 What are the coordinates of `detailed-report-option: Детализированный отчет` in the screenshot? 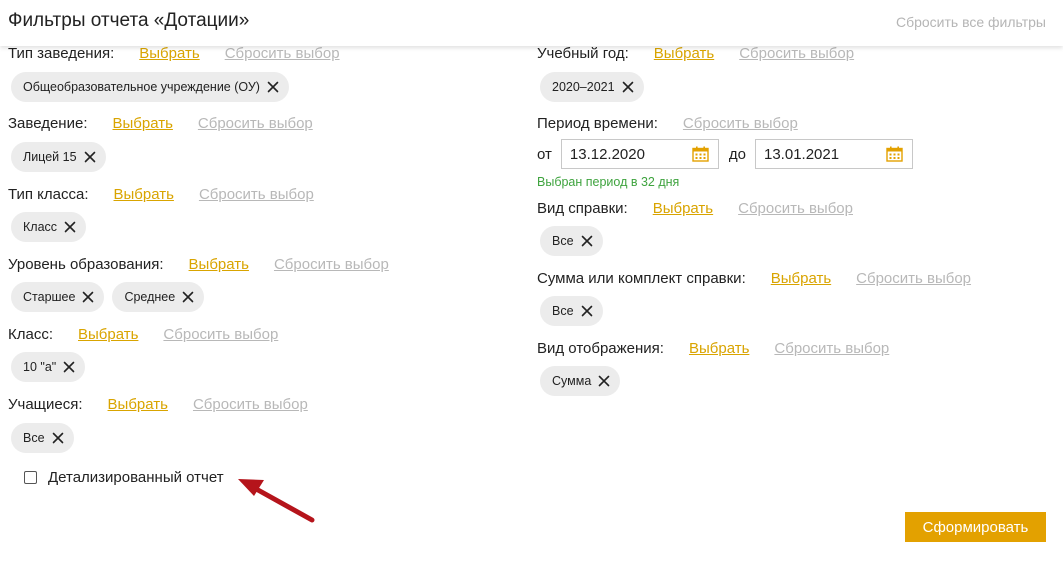 It's located at (124, 477).